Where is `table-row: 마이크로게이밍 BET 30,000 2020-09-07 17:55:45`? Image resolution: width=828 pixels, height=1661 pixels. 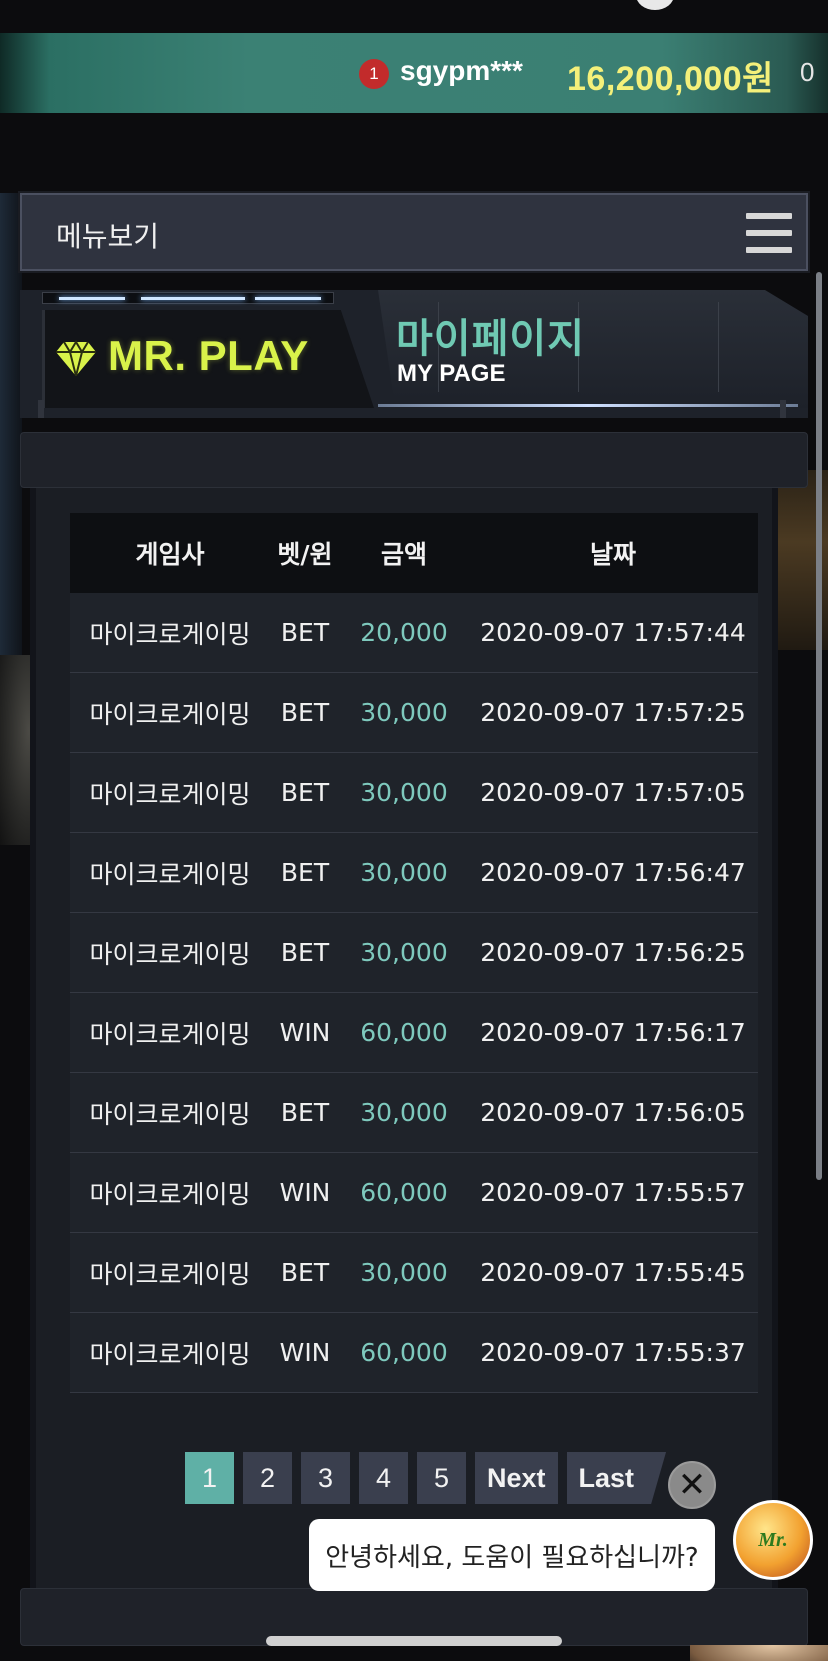 table-row: 마이크로게이밍 BET 30,000 2020-09-07 17:55:45 is located at coordinates (414, 1273).